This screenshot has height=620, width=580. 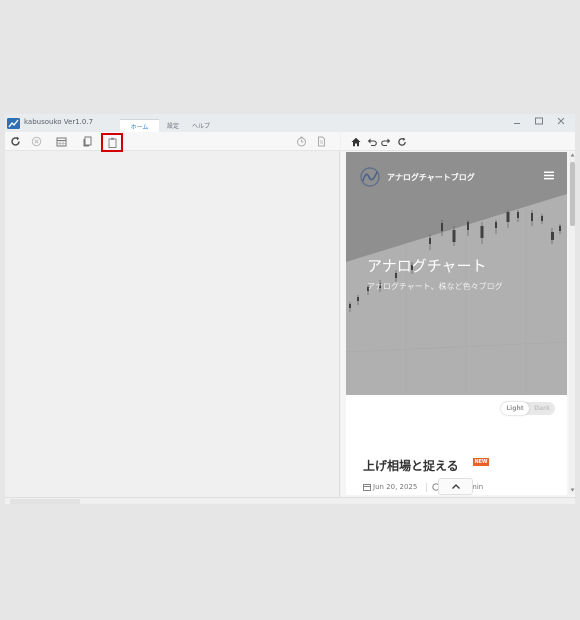 I want to click on chevron-up-icon, so click(x=455, y=486).